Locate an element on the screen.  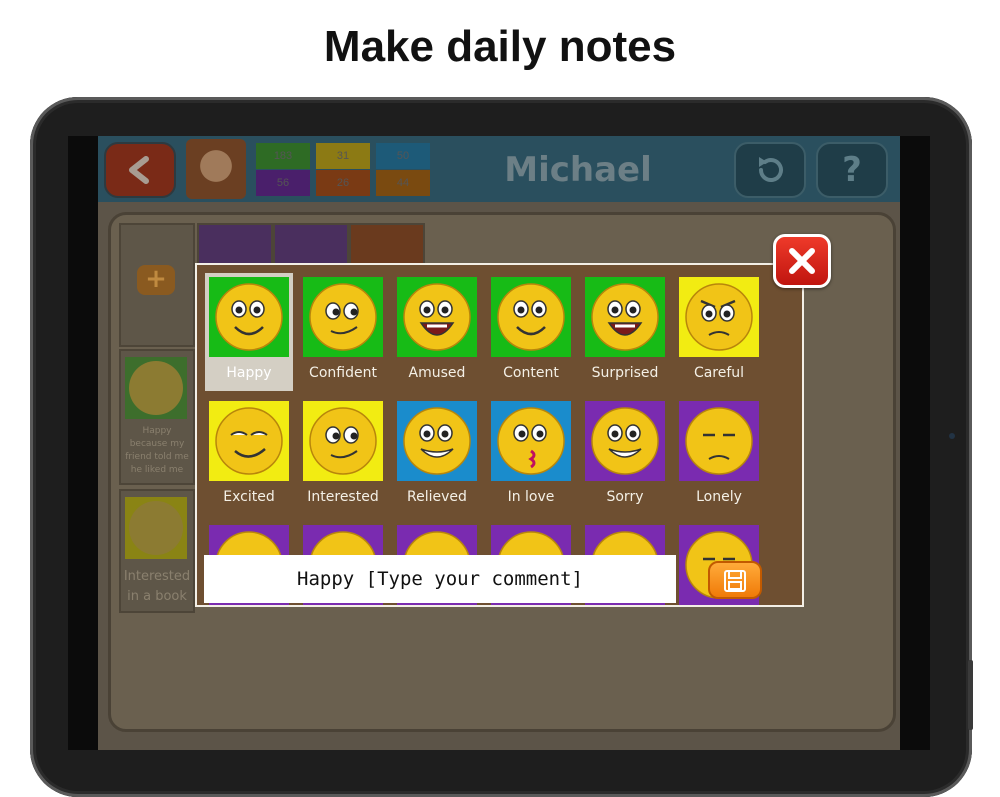
help-button: ? is located at coordinates (852, 170).